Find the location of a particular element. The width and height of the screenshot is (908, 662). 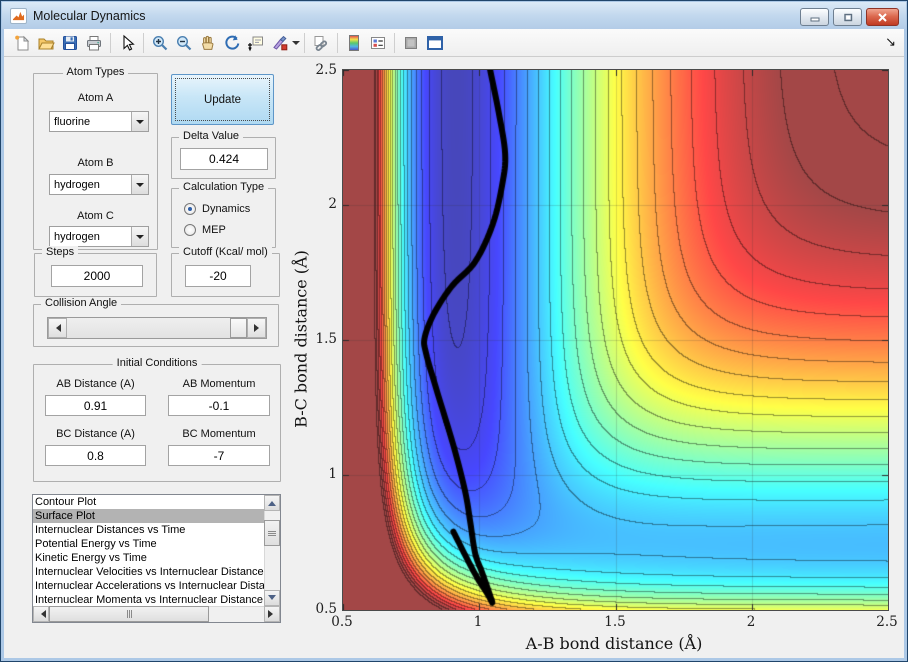

rotate-3d-icon is located at coordinates (232, 43).